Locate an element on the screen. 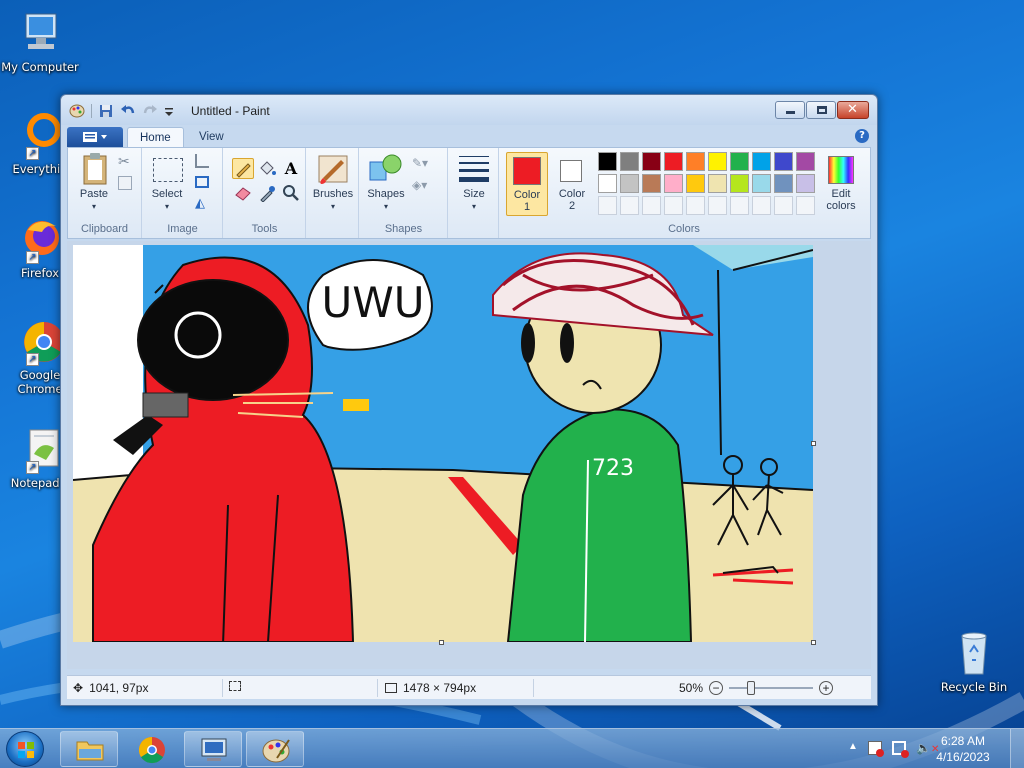 The width and height of the screenshot is (1024, 768). file-menu-button is located at coordinates (95, 137).